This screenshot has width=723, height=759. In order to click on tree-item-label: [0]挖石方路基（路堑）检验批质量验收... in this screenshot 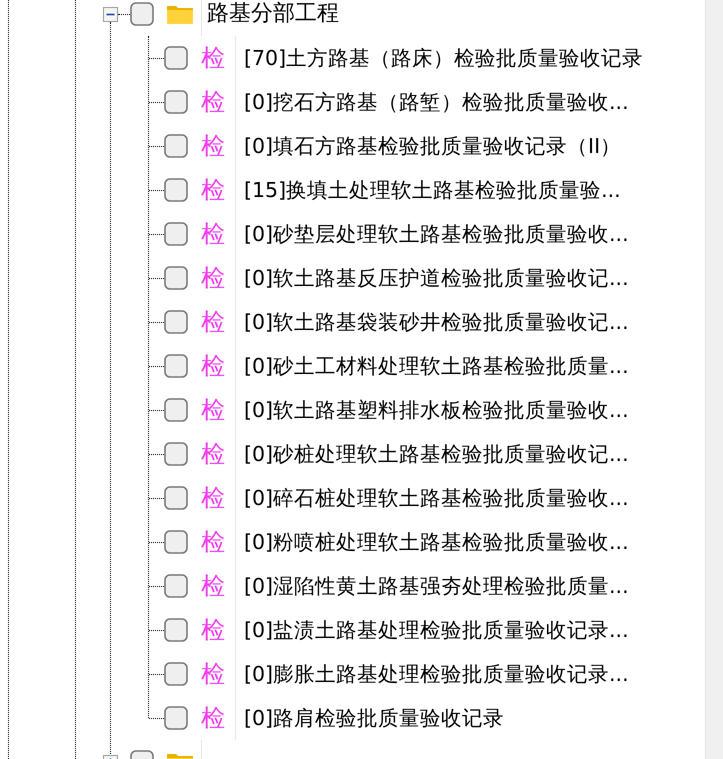, I will do `click(432, 102)`.